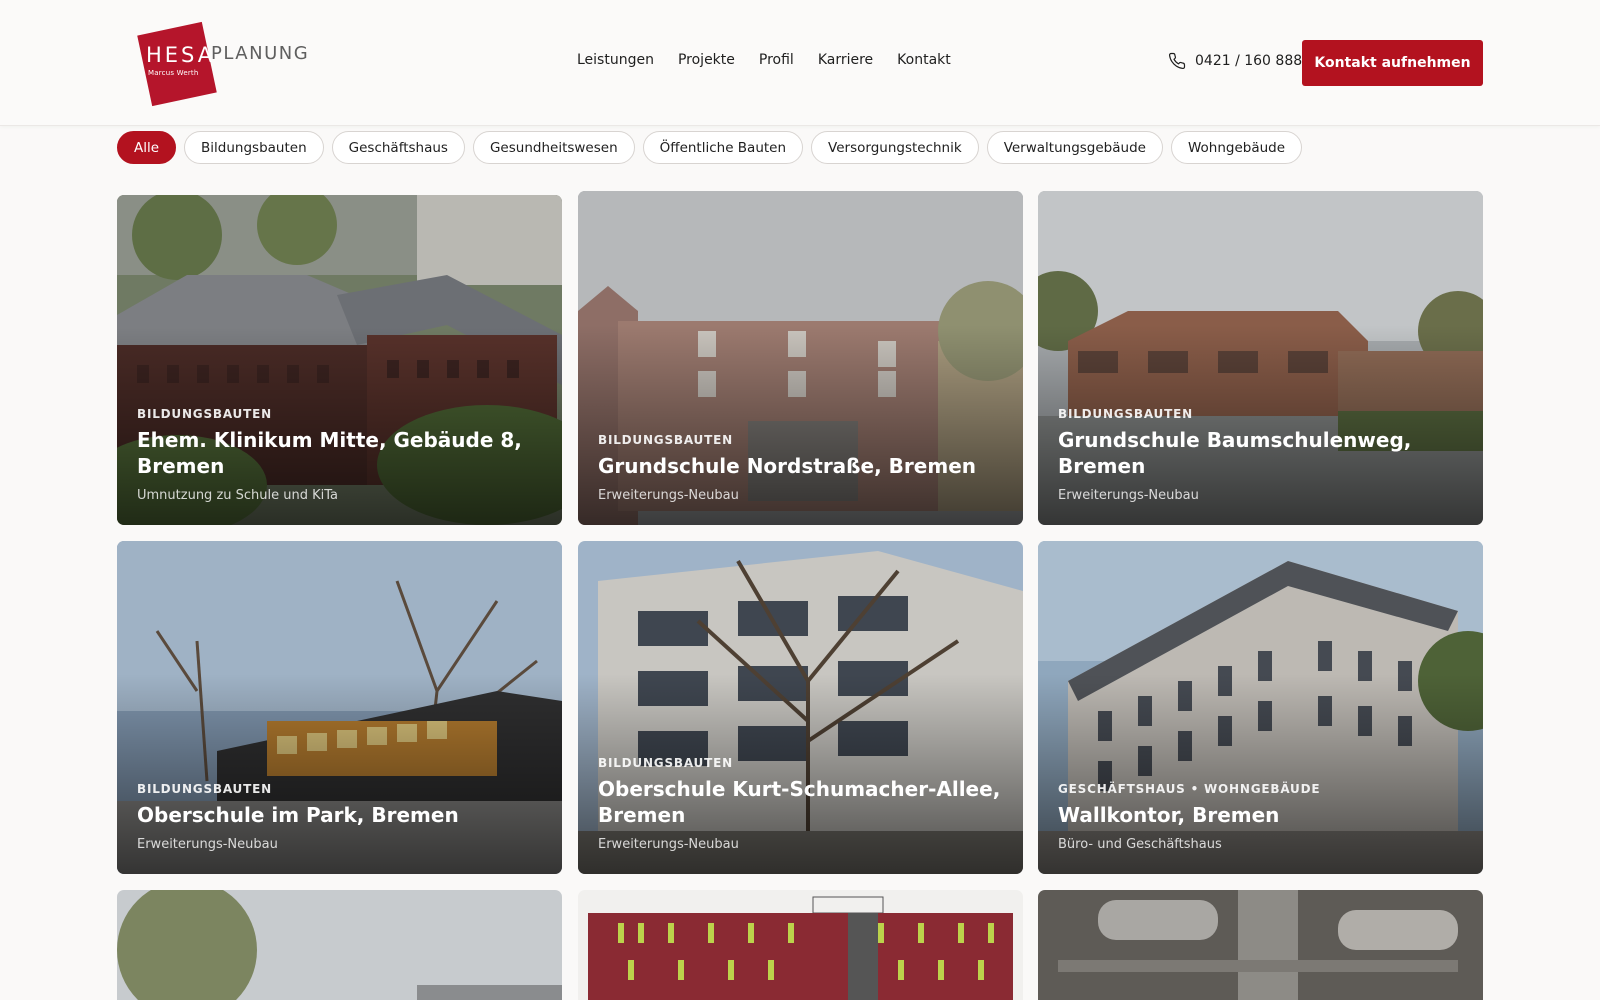 Image resolution: width=1600 pixels, height=1000 pixels. Describe the element at coordinates (1177, 61) in the screenshot. I see `phone-icon` at that location.